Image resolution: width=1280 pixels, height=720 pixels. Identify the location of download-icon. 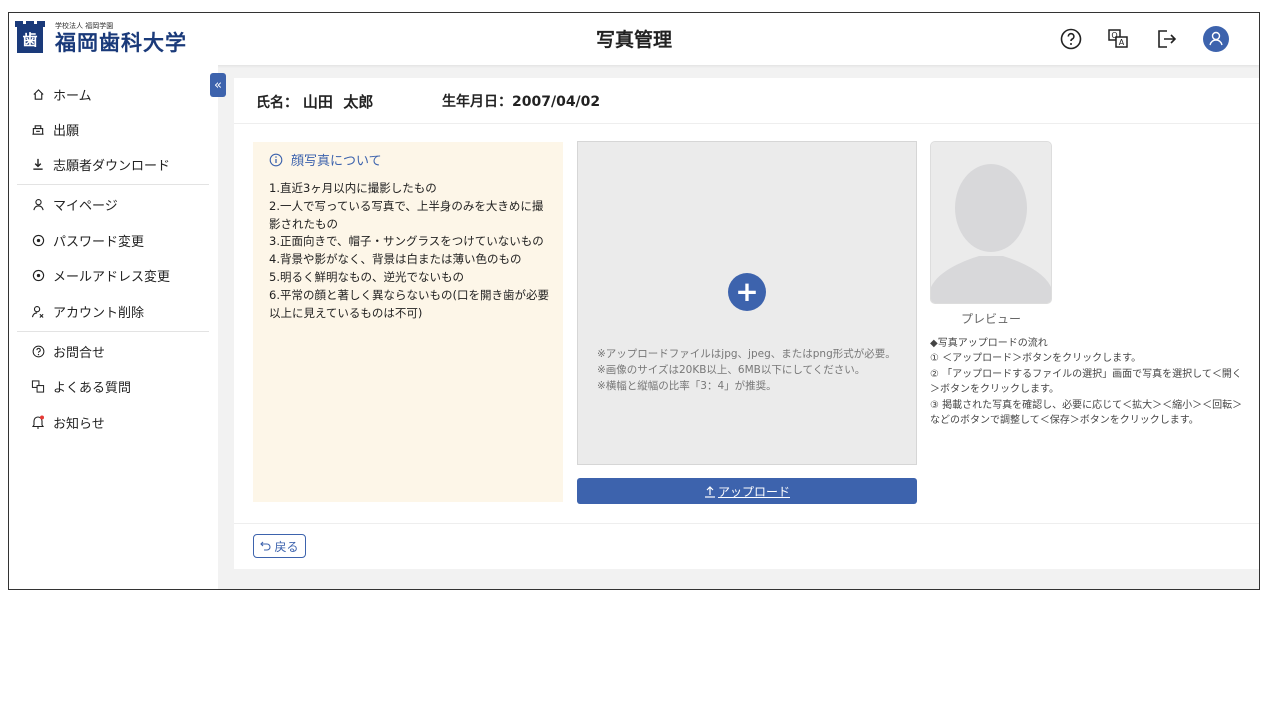
(38, 164).